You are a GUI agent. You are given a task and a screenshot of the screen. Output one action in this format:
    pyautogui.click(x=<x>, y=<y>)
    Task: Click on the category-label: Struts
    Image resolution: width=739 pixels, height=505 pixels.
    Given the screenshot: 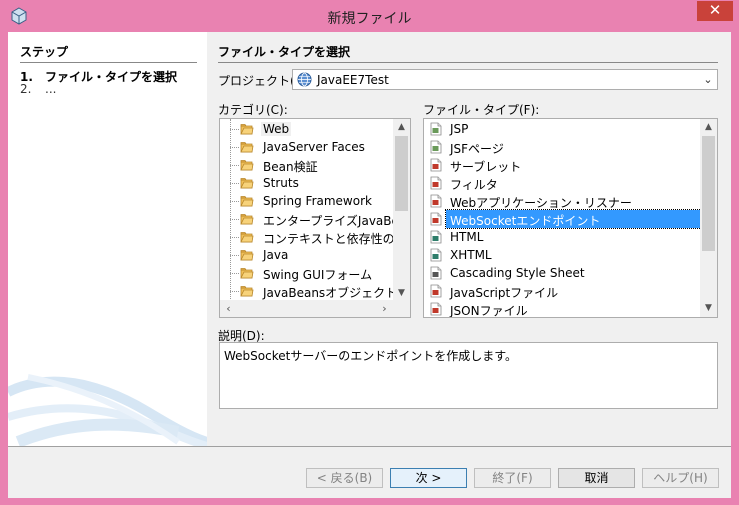 What is the action you would take?
    pyautogui.click(x=281, y=183)
    